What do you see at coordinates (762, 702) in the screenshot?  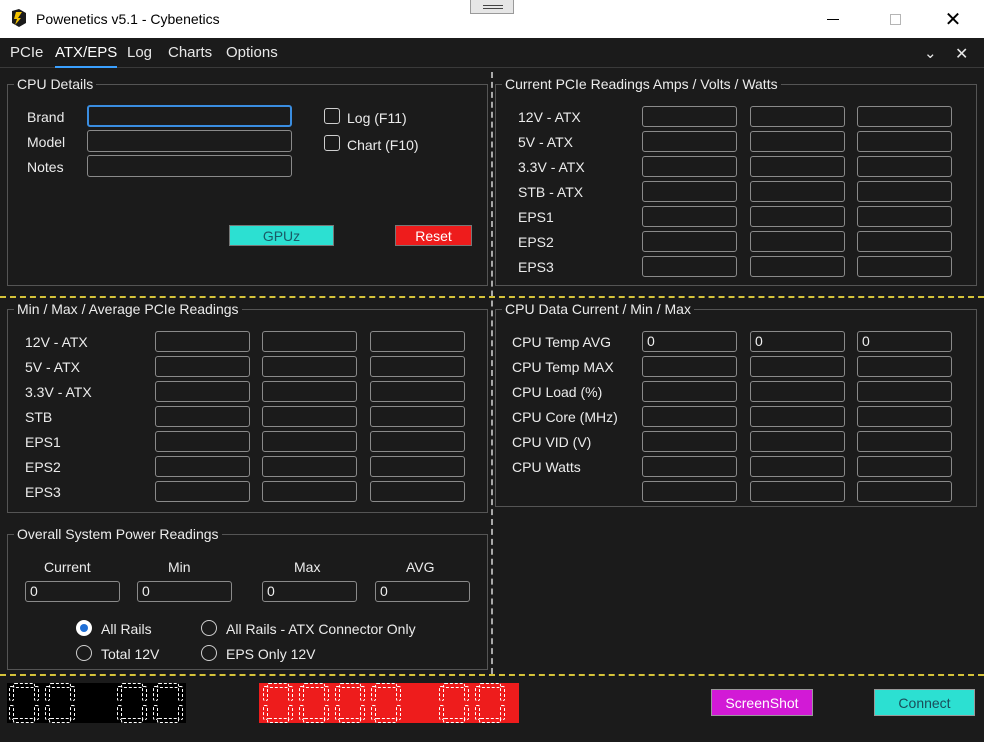 I see `screenshot-button: ScreenShot` at bounding box center [762, 702].